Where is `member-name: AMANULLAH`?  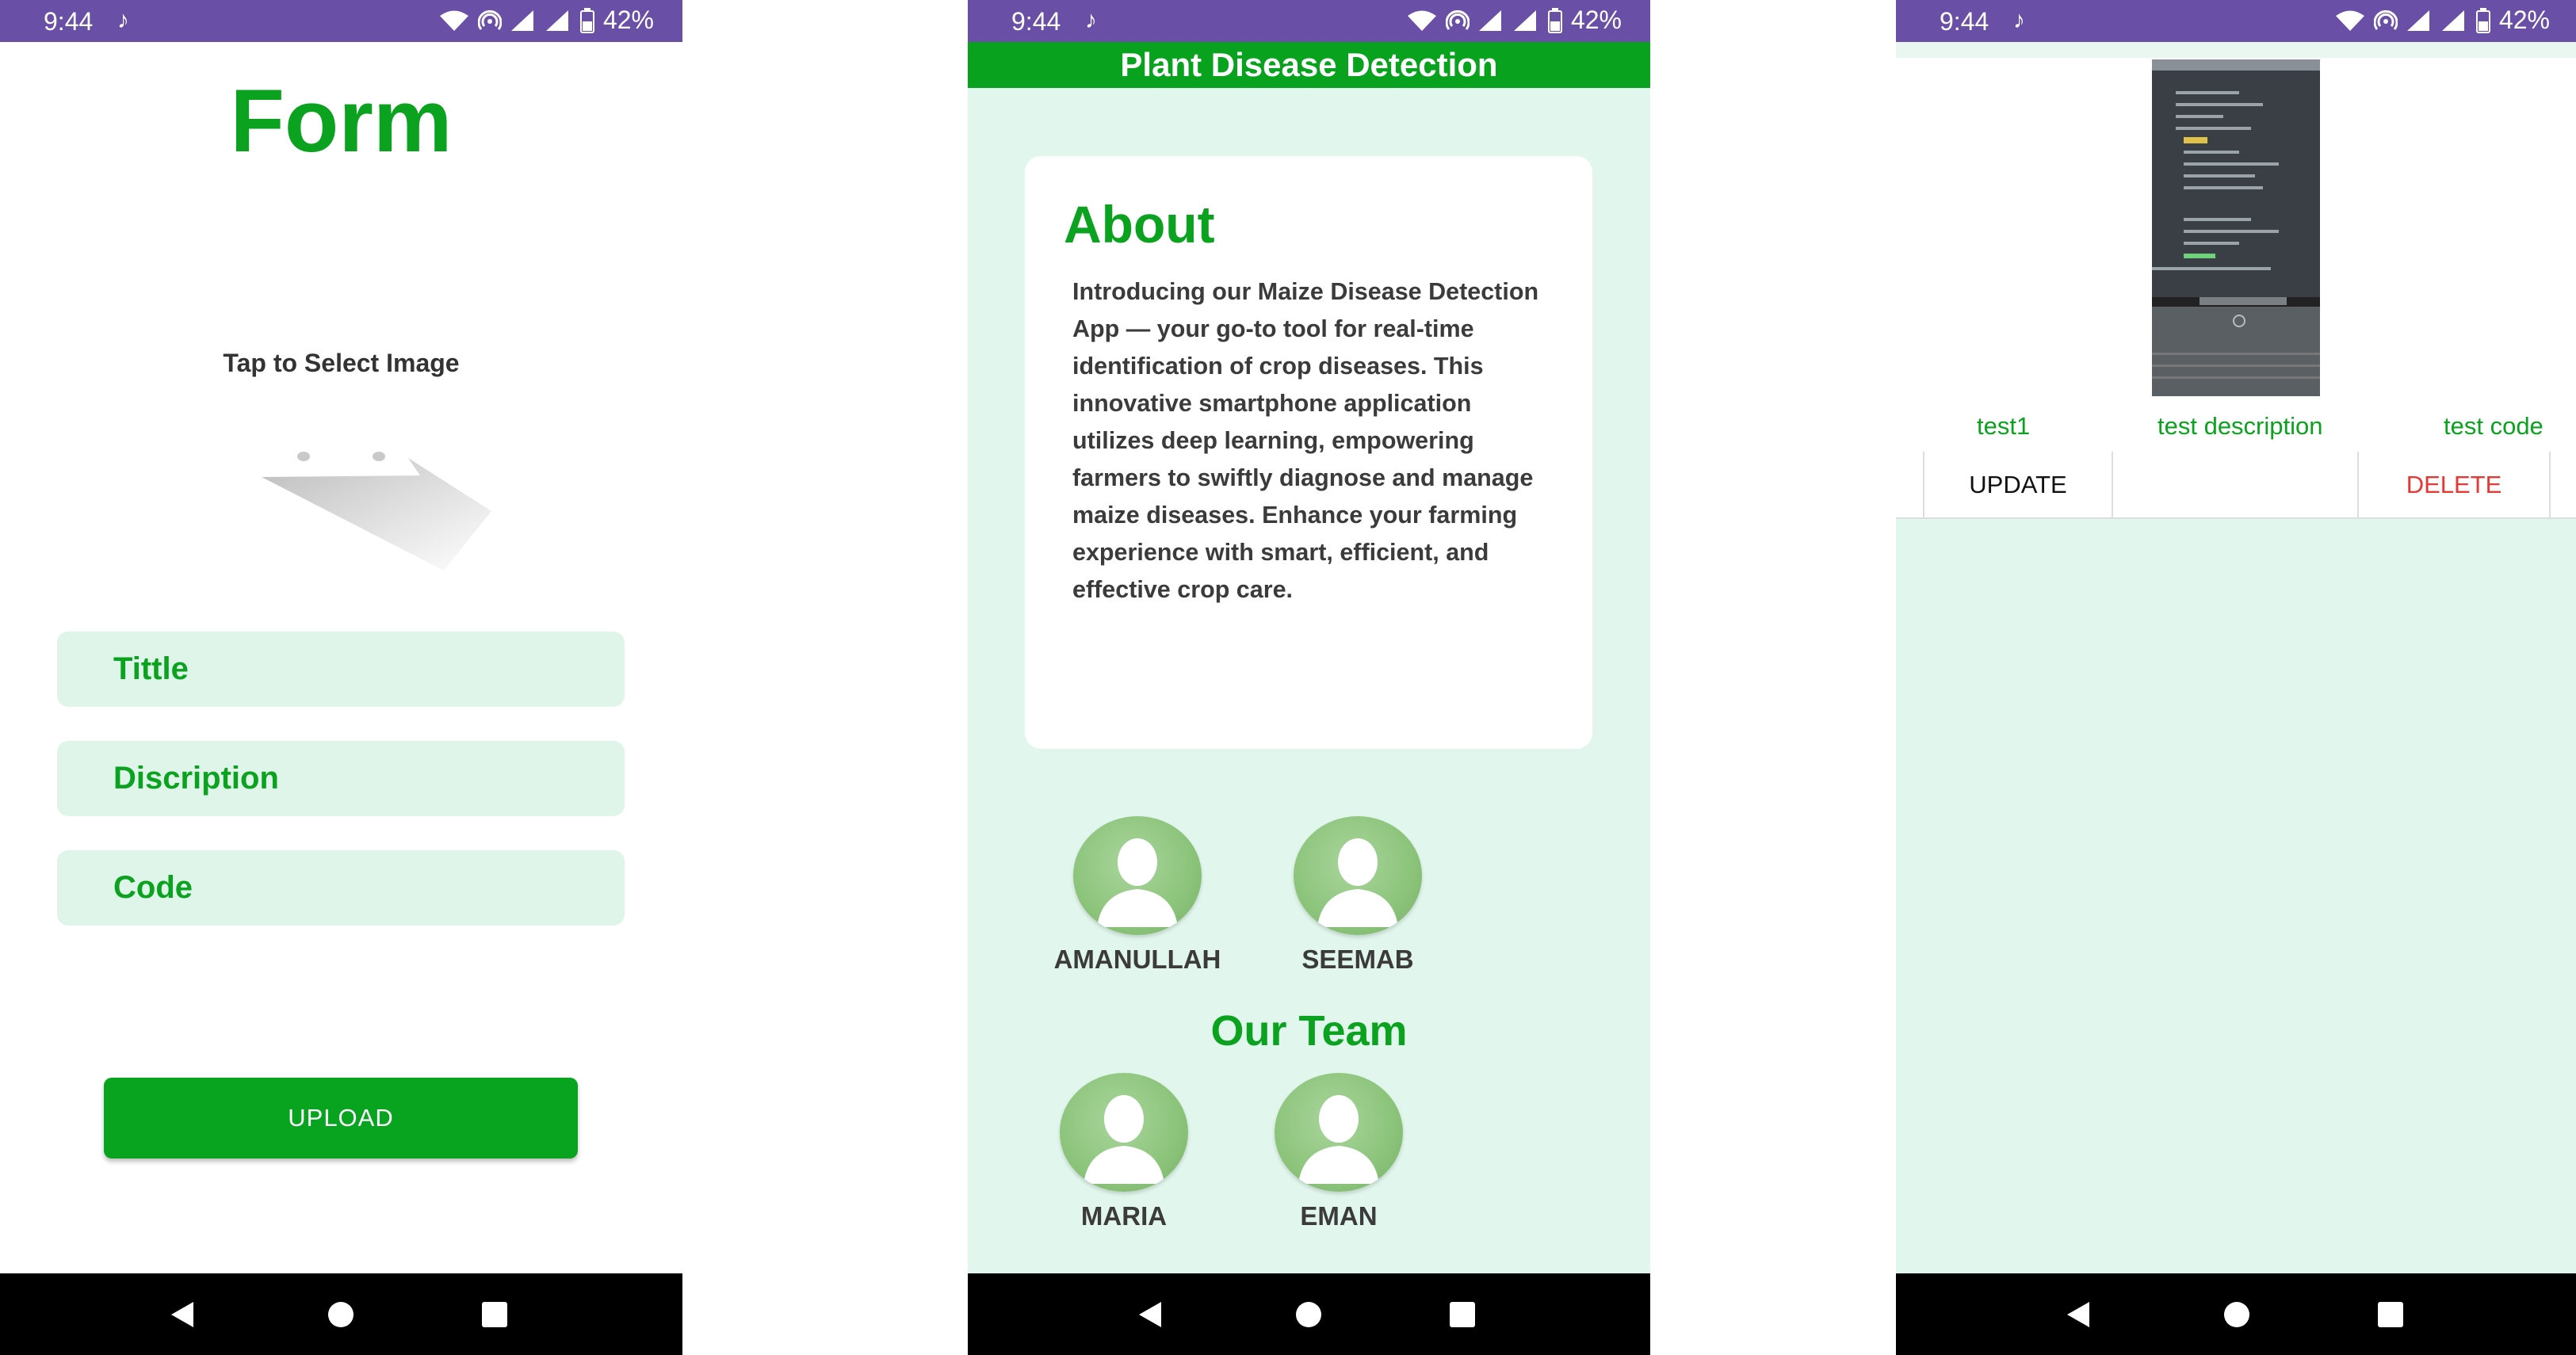
member-name: AMANULLAH is located at coordinates (1137, 959).